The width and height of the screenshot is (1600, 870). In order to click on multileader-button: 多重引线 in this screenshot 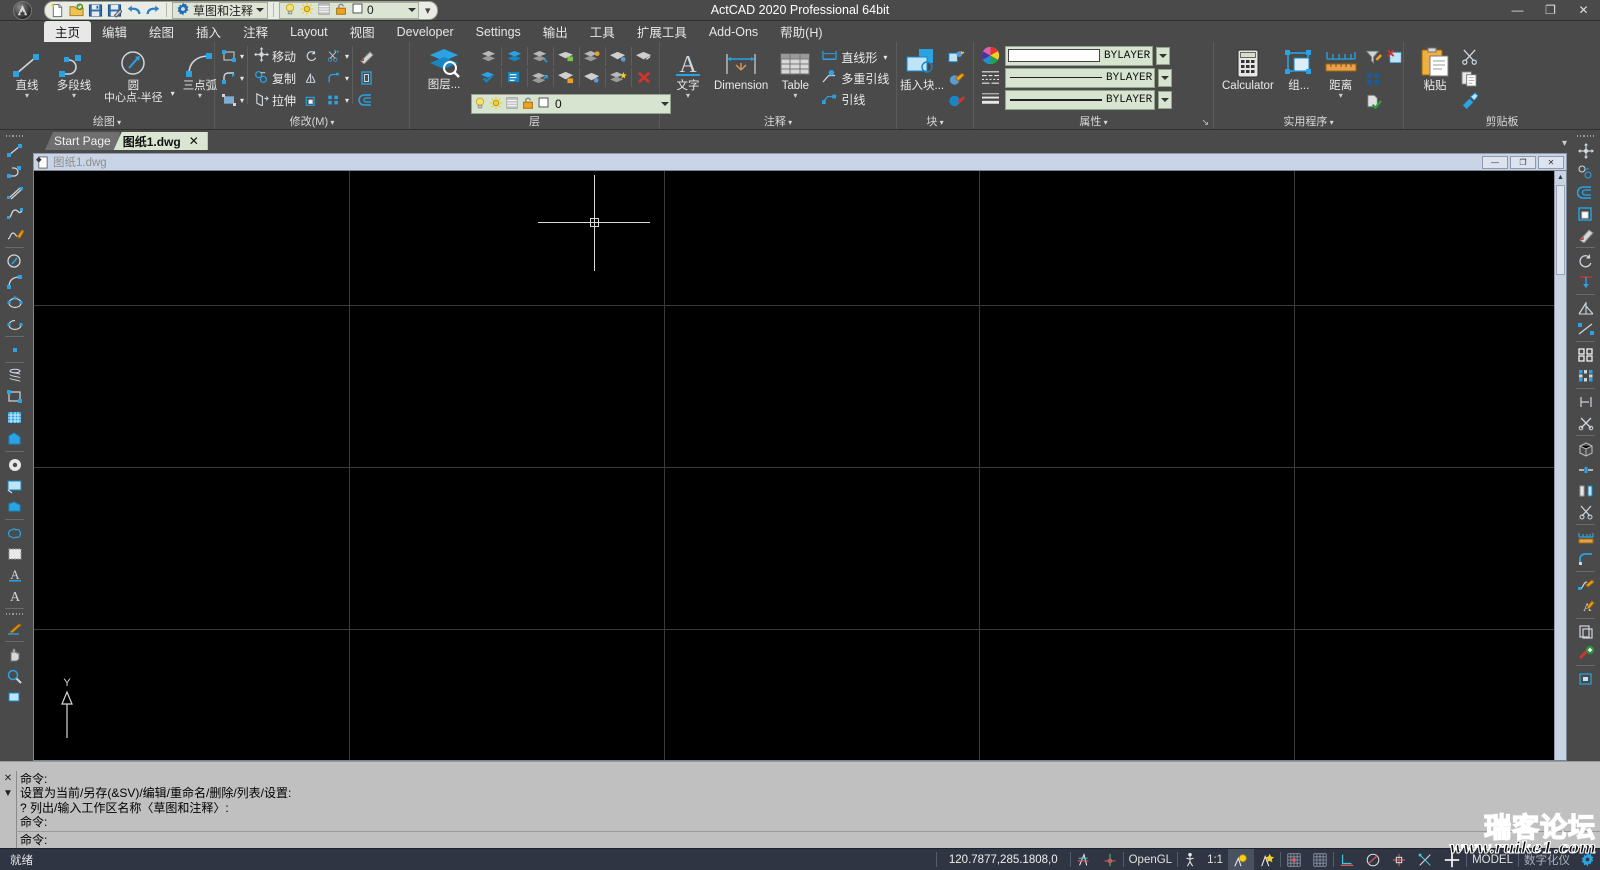, I will do `click(855, 78)`.